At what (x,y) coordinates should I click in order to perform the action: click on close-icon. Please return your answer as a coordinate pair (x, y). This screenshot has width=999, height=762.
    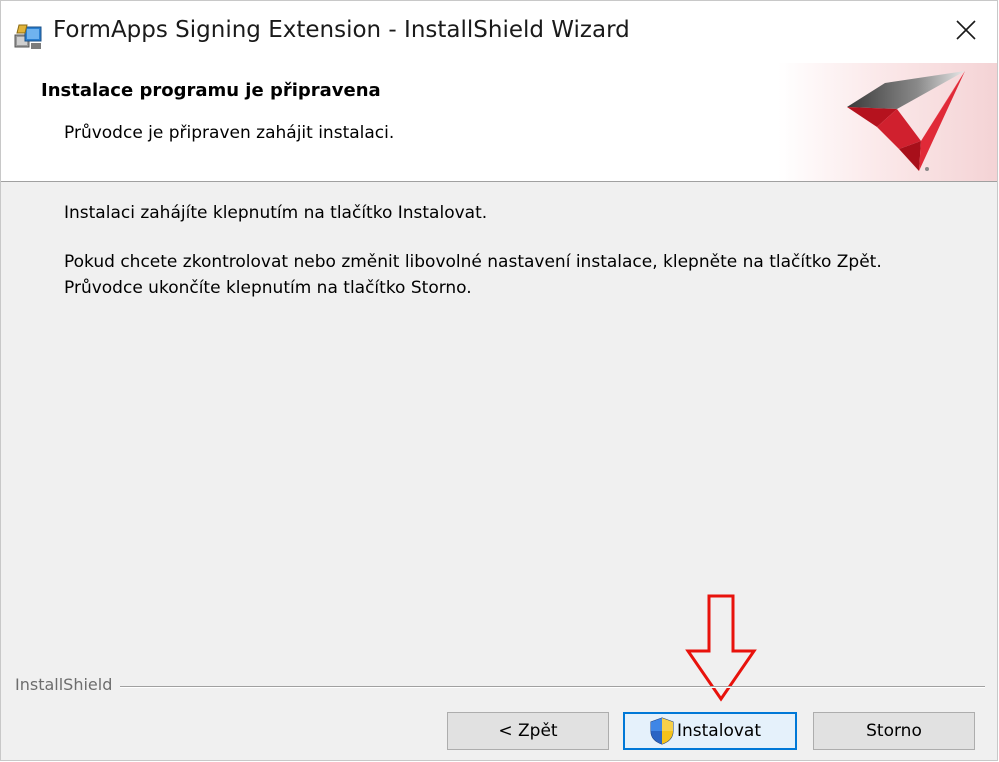
    Looking at the image, I should click on (966, 32).